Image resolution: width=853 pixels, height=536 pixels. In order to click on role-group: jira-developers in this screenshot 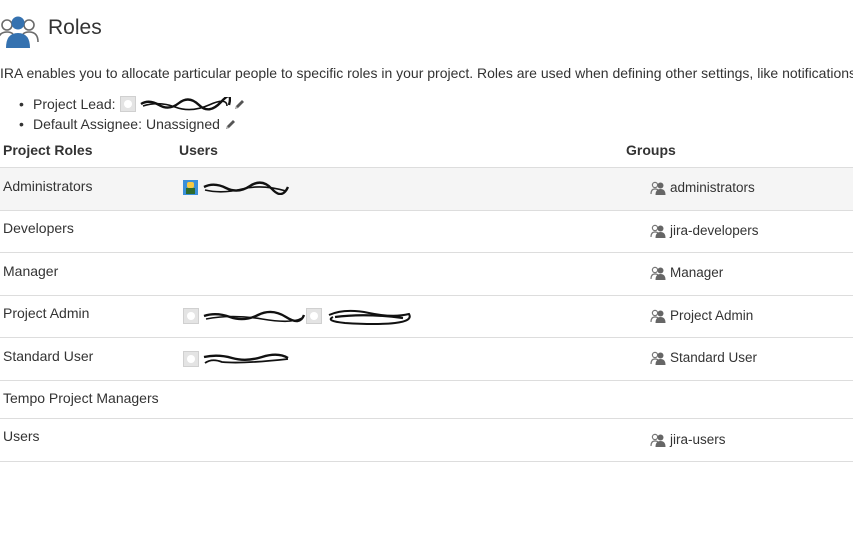, I will do `click(704, 230)`.